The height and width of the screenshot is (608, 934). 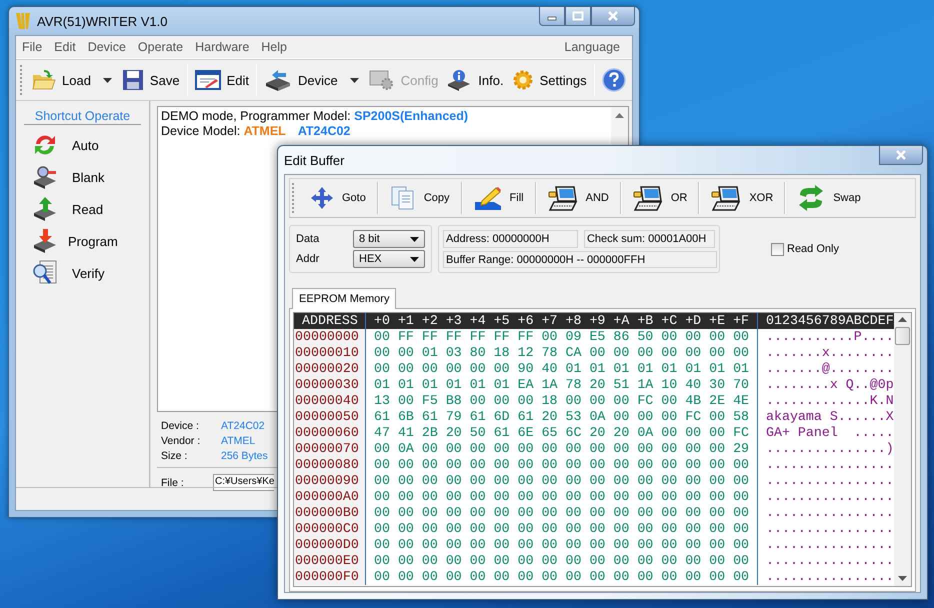 What do you see at coordinates (562, 449) in the screenshot?
I see `hex-bytes: 00 0A 00 00 00 00 00 00 00 00 00 00 00 00 00 29` at bounding box center [562, 449].